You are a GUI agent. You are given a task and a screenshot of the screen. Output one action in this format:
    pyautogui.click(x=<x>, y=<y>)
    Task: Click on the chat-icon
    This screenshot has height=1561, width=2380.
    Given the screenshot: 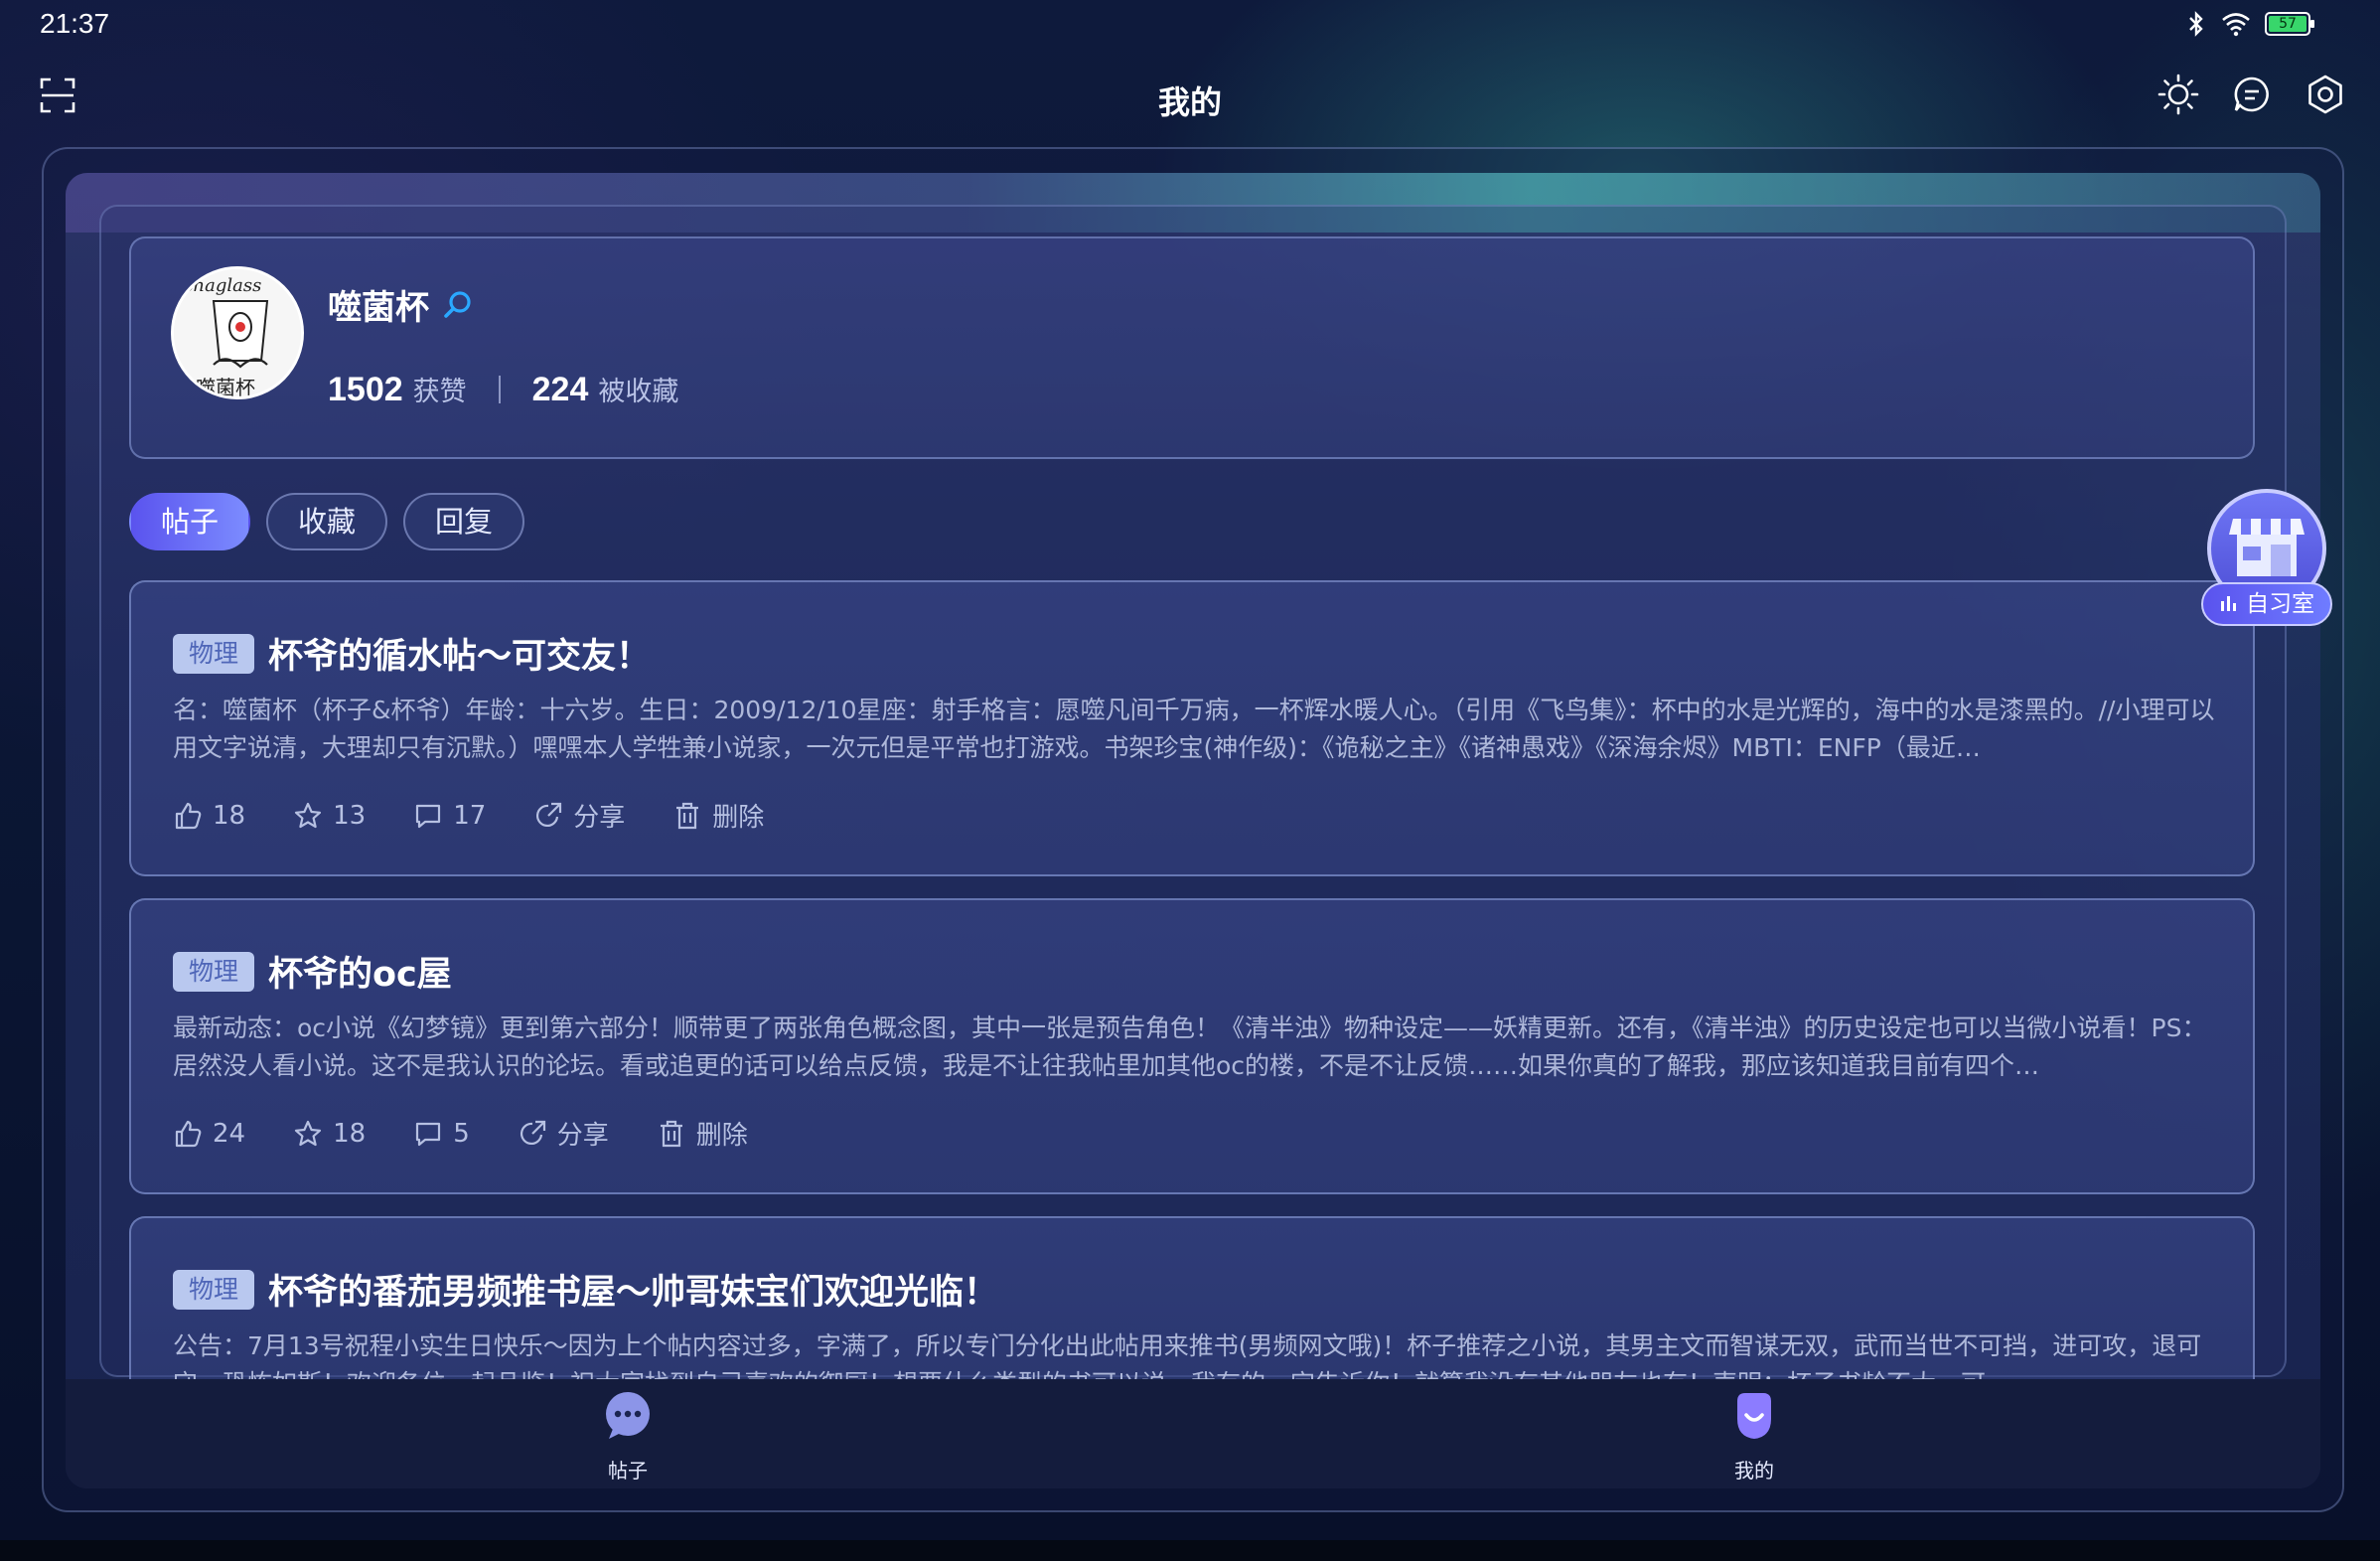 What is the action you would take?
    pyautogui.click(x=2251, y=94)
    